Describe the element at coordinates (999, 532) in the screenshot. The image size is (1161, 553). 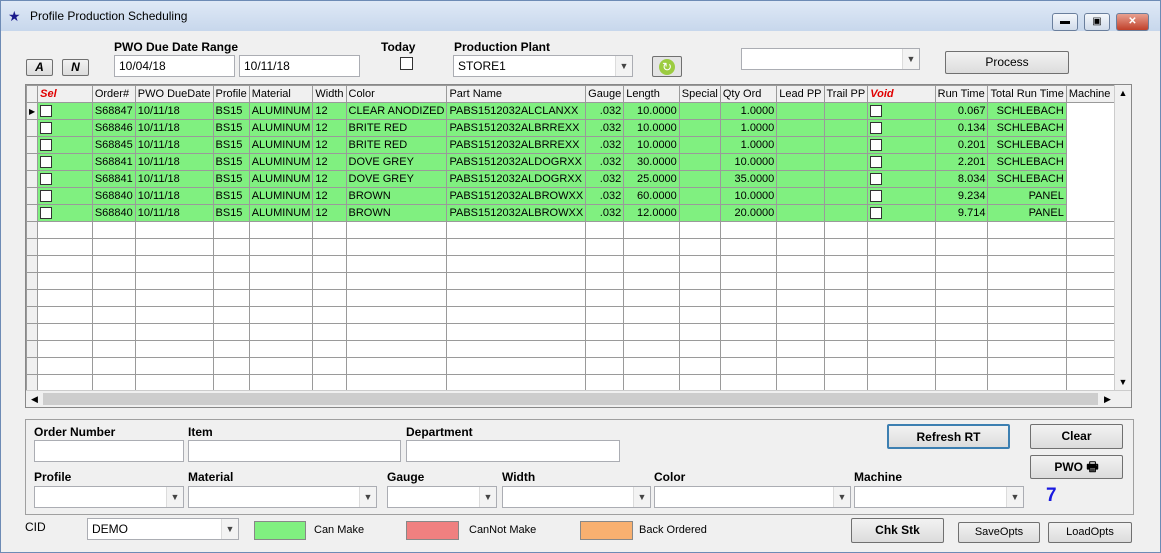
I see `save-opts-button: SaveOpts` at that location.